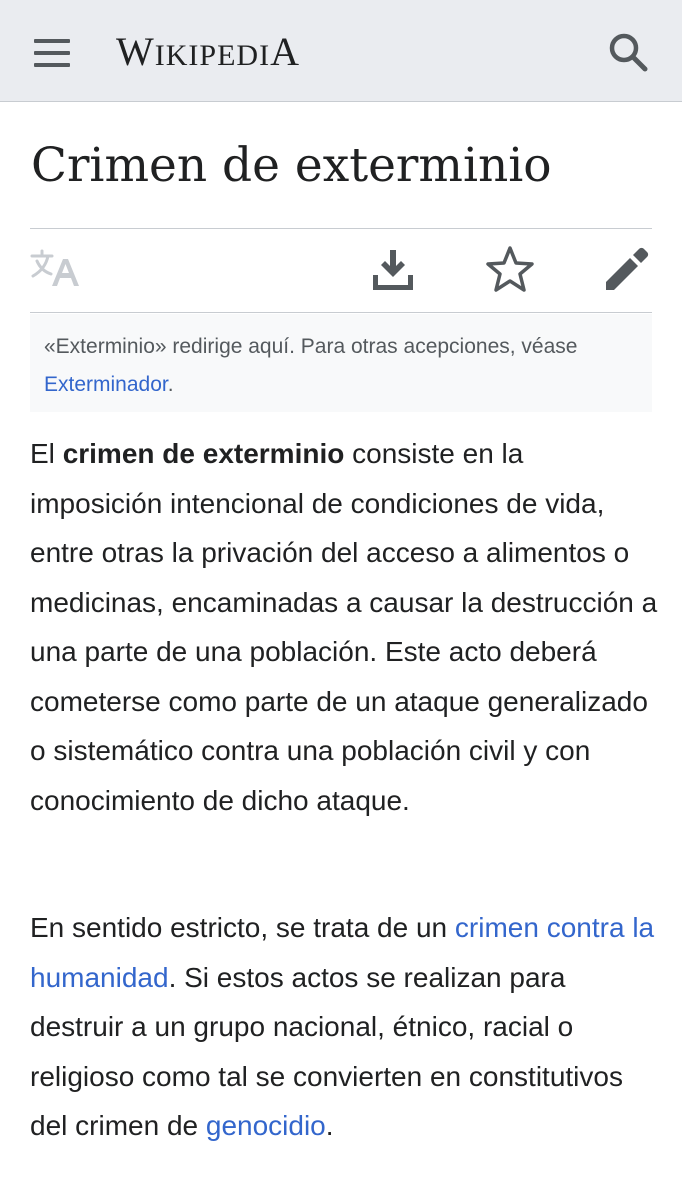  What do you see at coordinates (341, 271) in the screenshot?
I see `page-actions` at bounding box center [341, 271].